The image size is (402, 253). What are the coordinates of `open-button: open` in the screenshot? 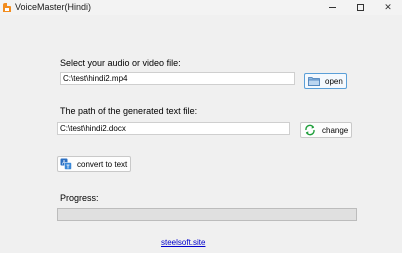 It's located at (325, 81).